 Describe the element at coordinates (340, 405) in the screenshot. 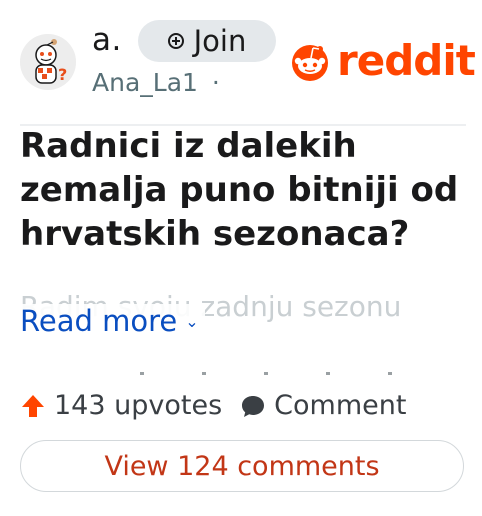

I see `comment-label: Comment` at that location.